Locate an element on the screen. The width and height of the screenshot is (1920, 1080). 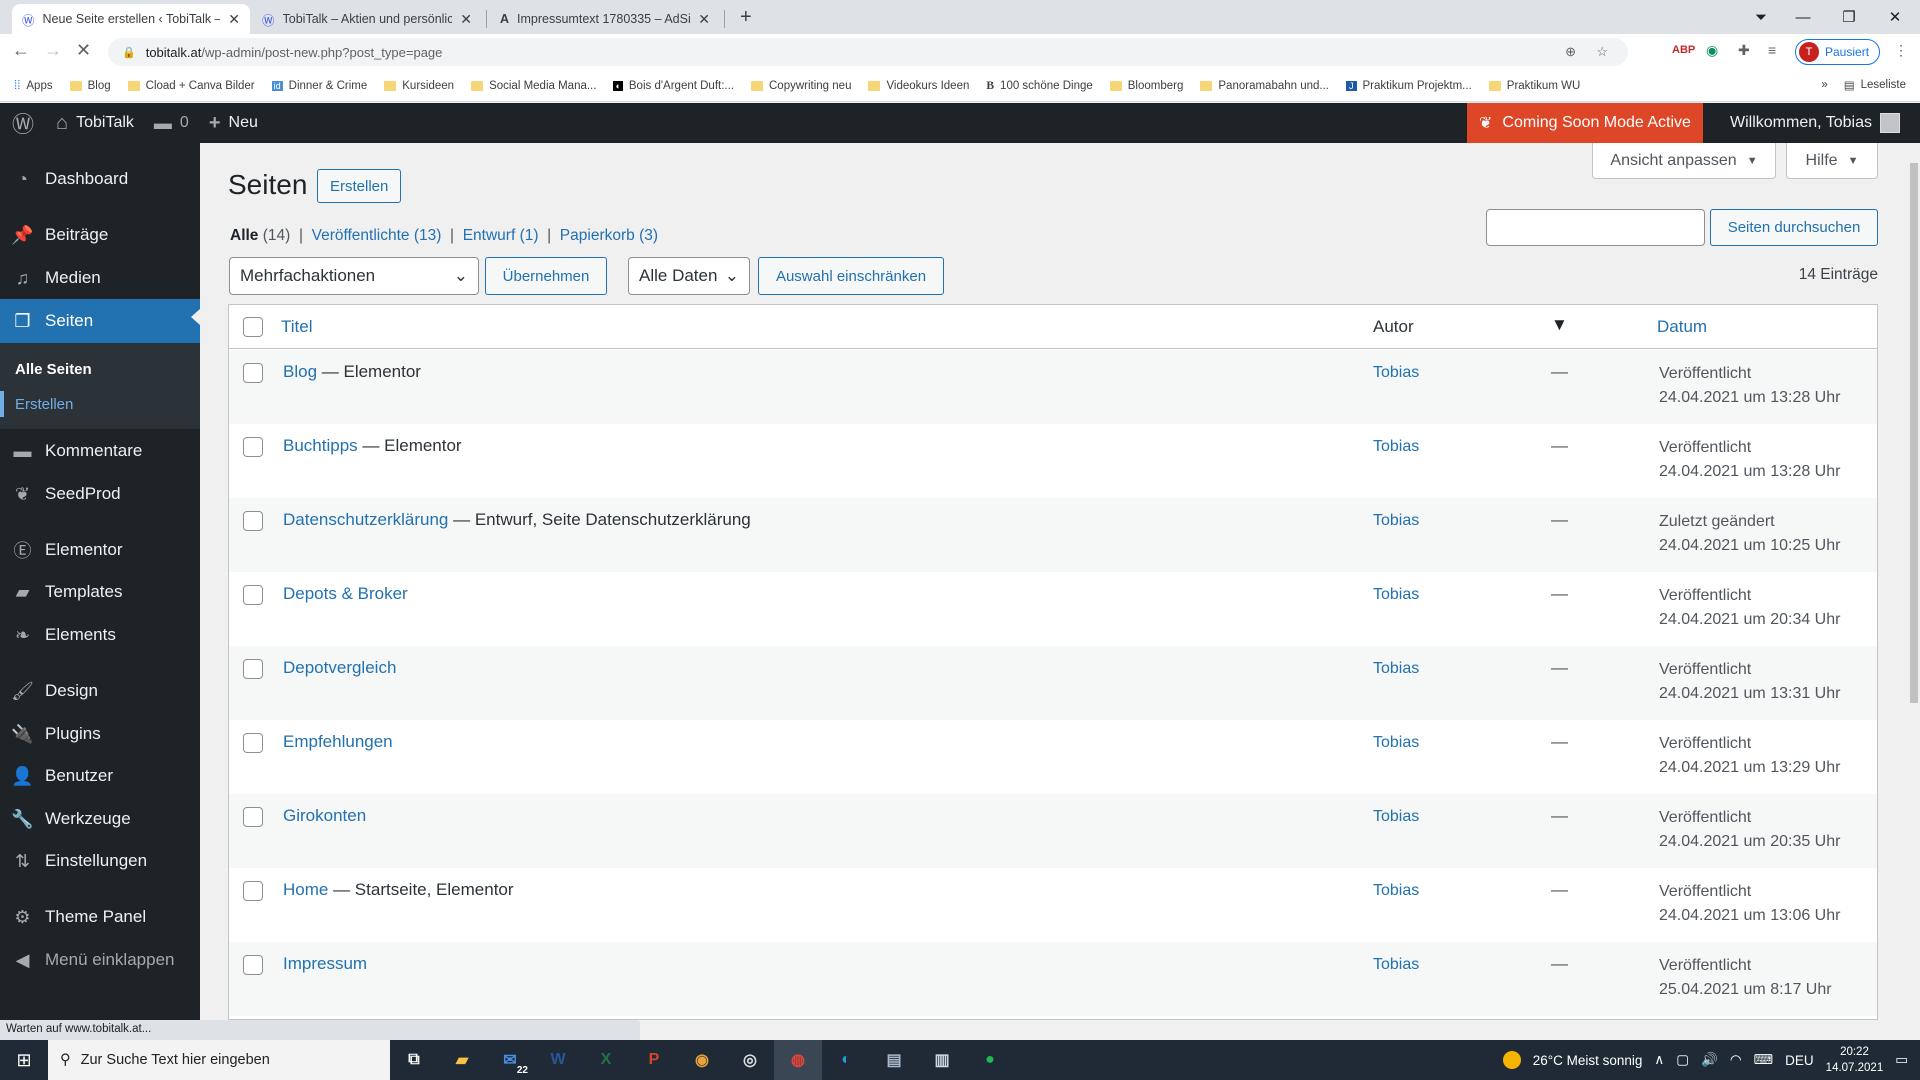
volume-icon: 🔊 is located at coordinates (1709, 1060).